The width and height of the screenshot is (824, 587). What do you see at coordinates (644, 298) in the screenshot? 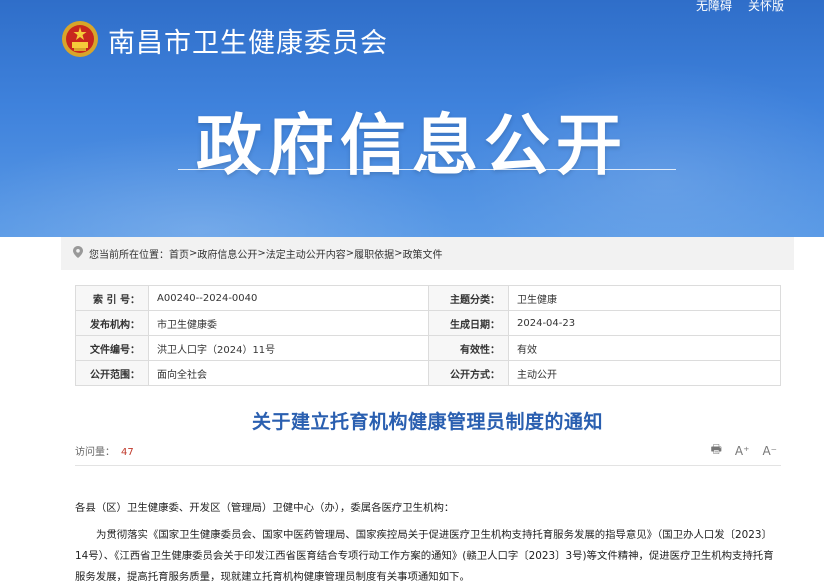
I see `category-value: 卫生健康` at bounding box center [644, 298].